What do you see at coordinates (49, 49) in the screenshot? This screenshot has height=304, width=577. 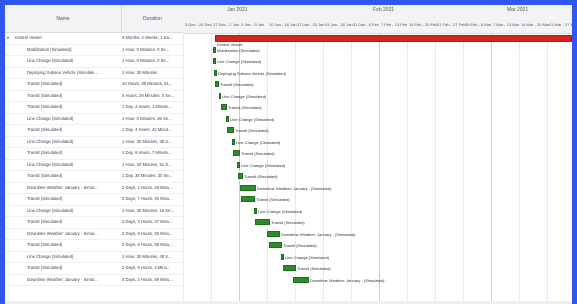 I see `task-name: Mobilization (Simulated)` at bounding box center [49, 49].